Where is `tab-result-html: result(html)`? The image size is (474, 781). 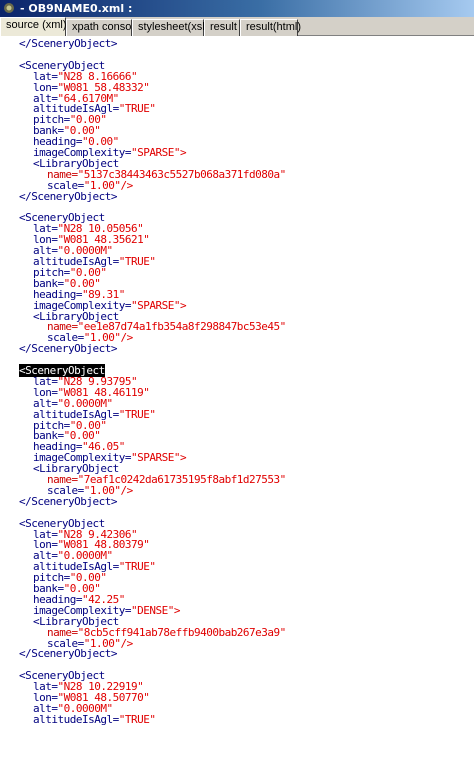
tab-result-html: result(html) is located at coordinates (270, 27).